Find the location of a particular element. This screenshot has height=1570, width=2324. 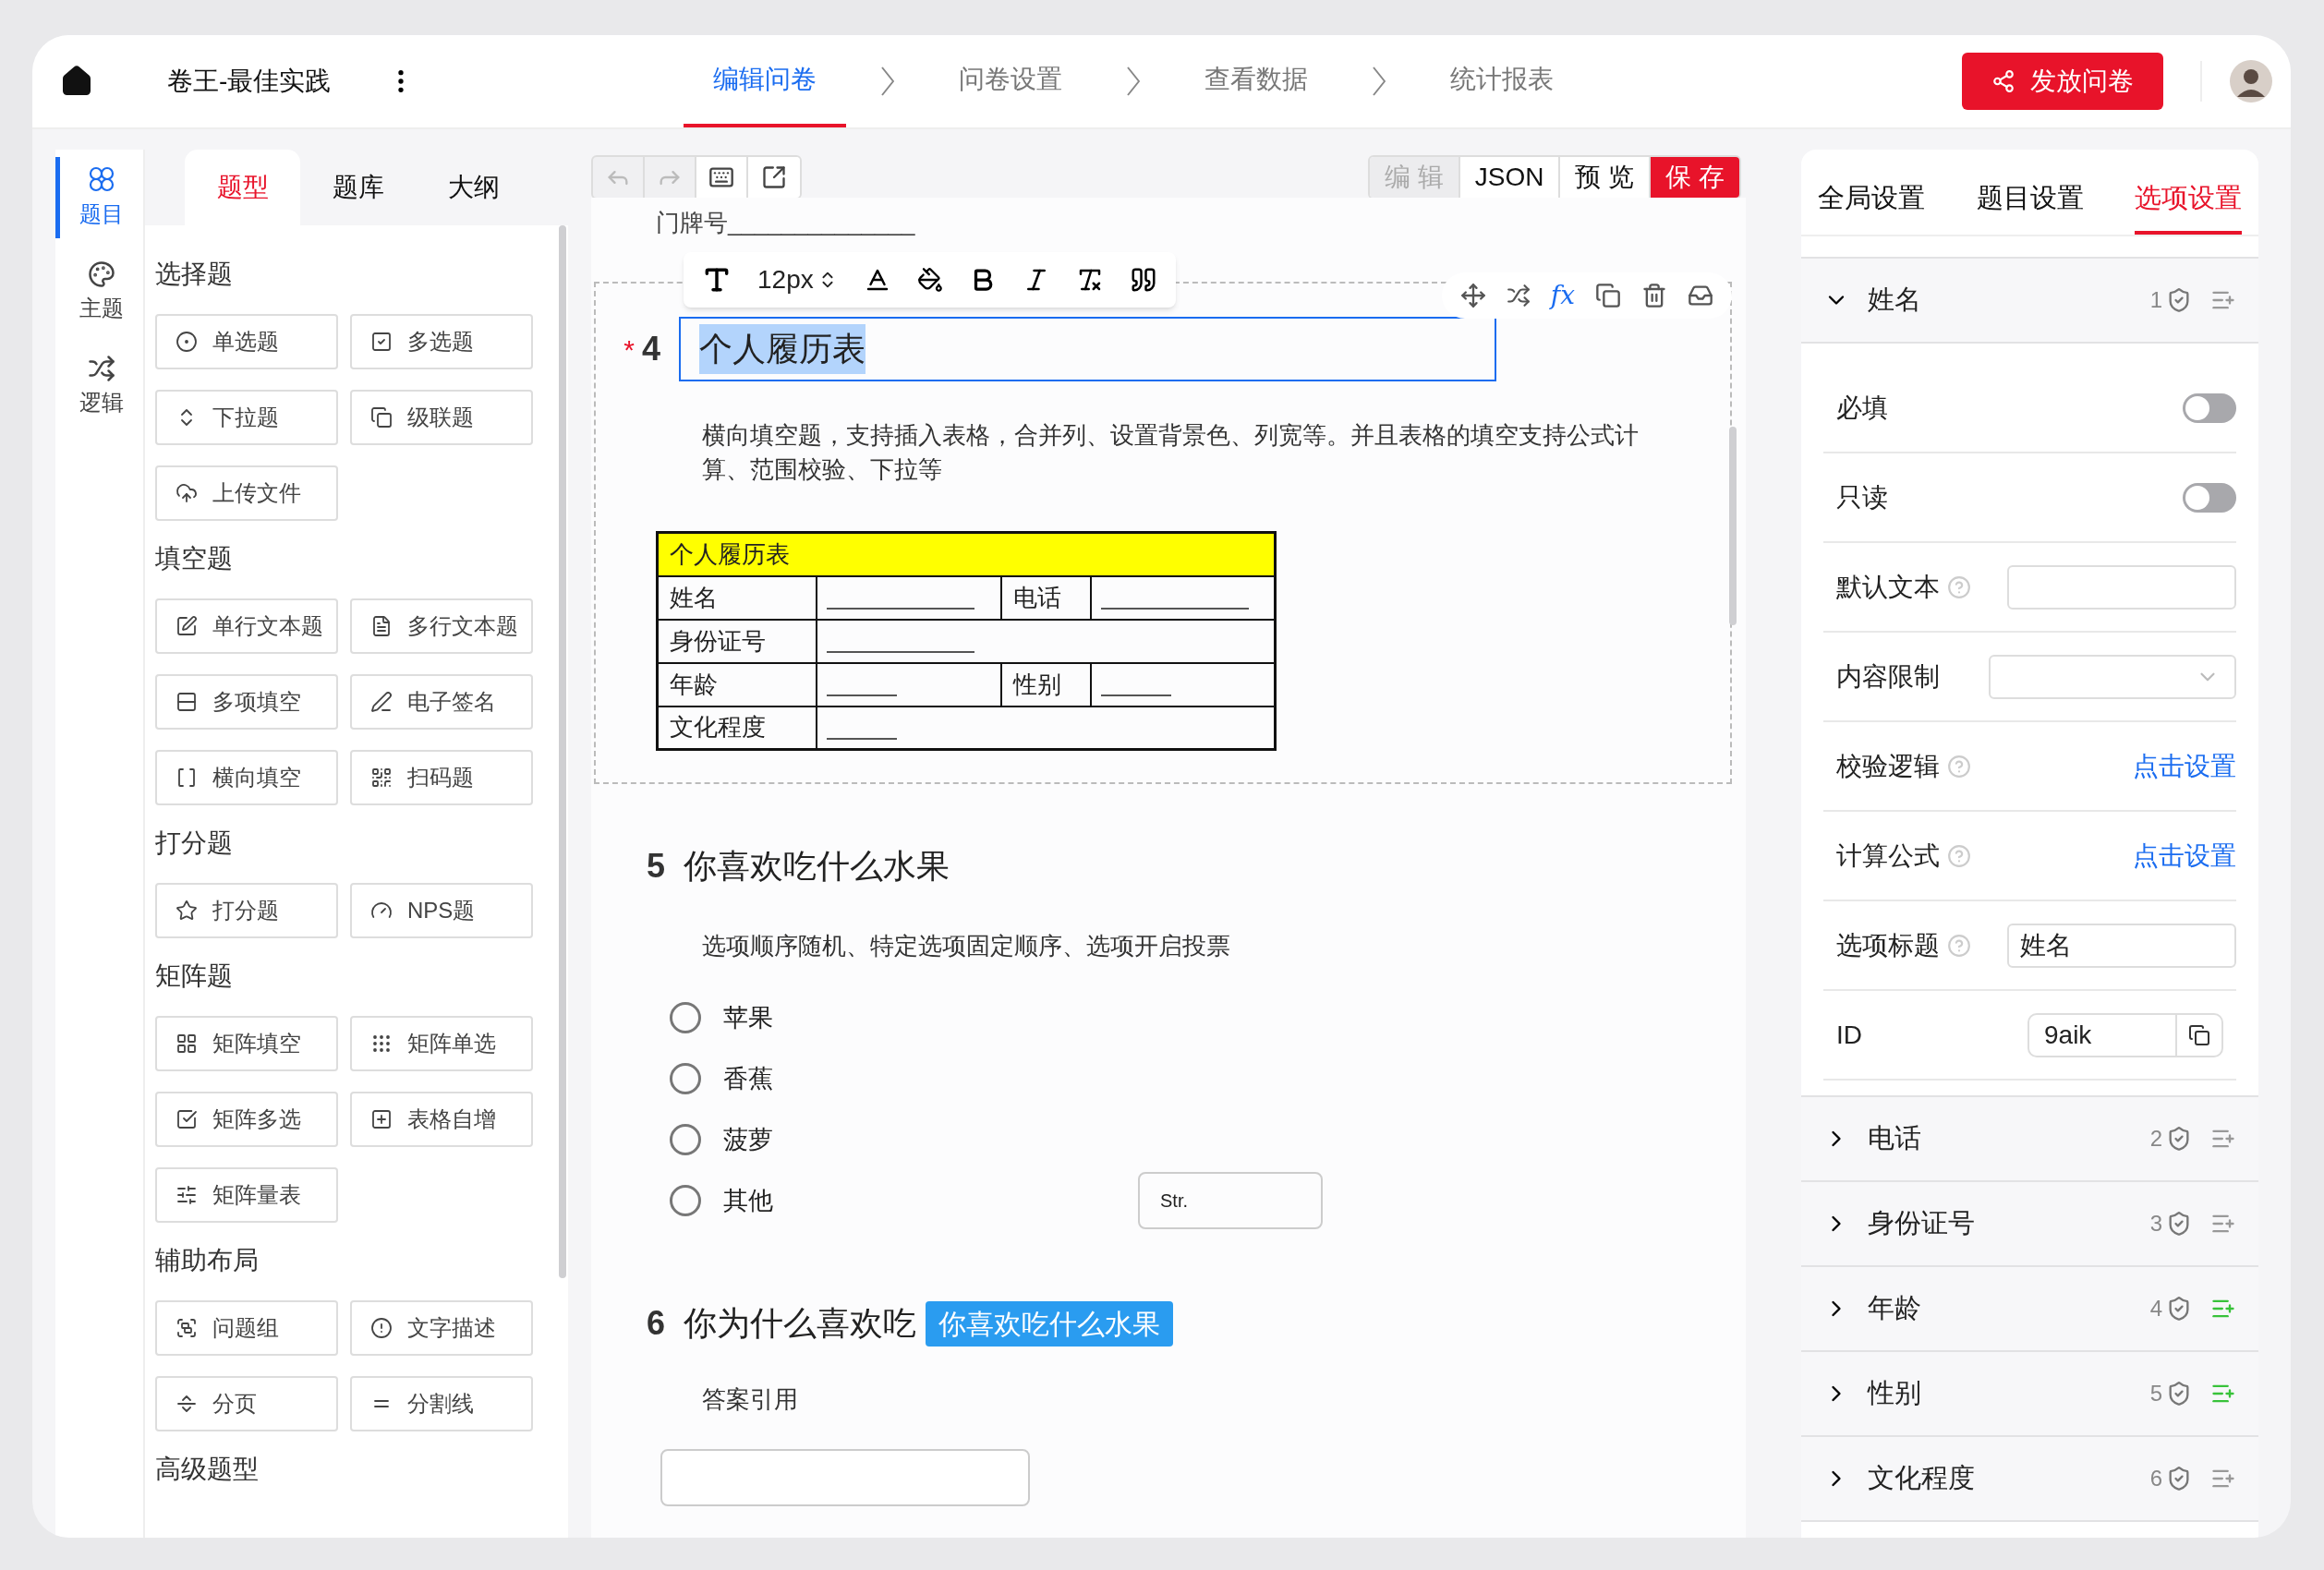

question-type-button: 分割线 is located at coordinates (441, 1403).